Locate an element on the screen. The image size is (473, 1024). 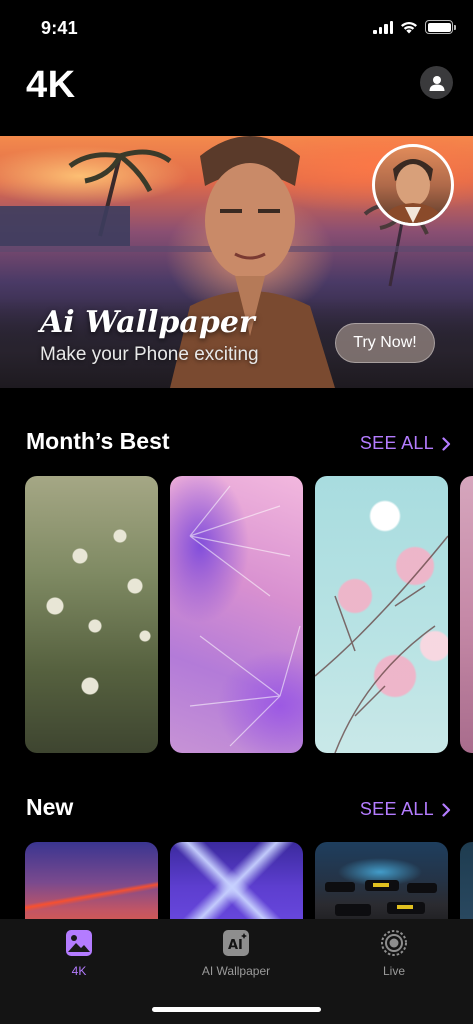
live-icon is located at coordinates (394, 943).